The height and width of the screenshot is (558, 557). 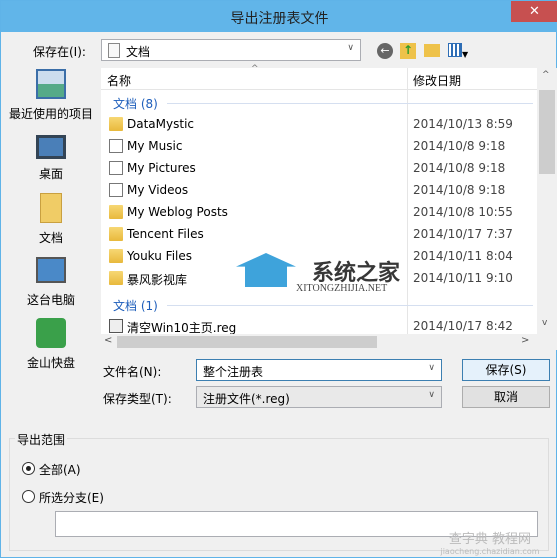 I want to click on place-kuaipan: 金山快盘, so click(x=51, y=344).